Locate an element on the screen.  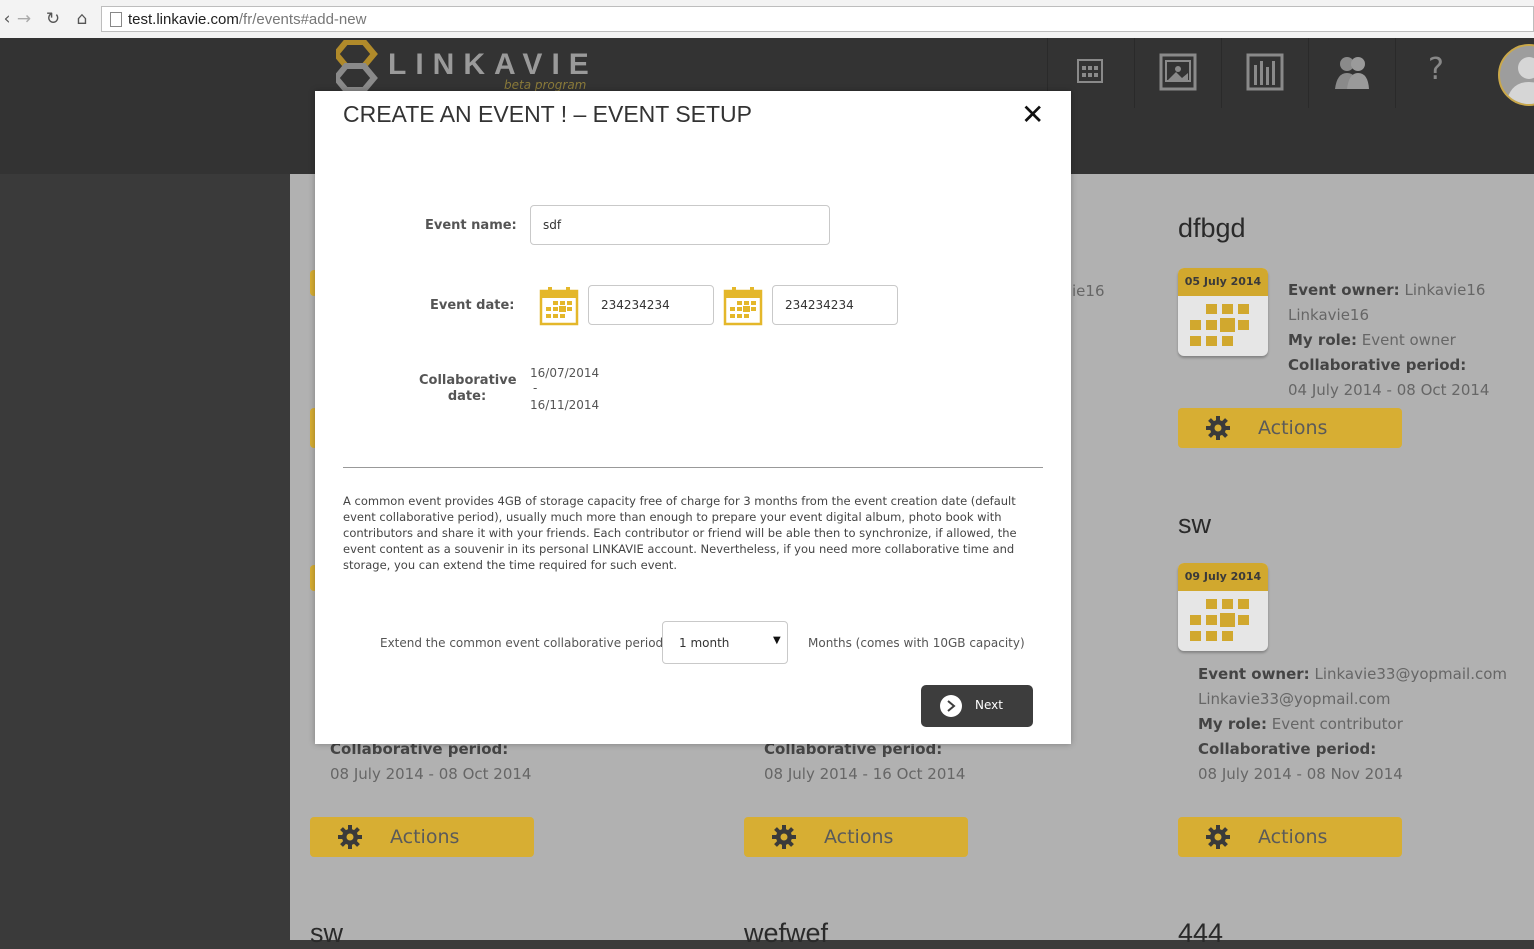
modal-title: CREATE AN EVENT ! – EVENT SETUP is located at coordinates (548, 114).